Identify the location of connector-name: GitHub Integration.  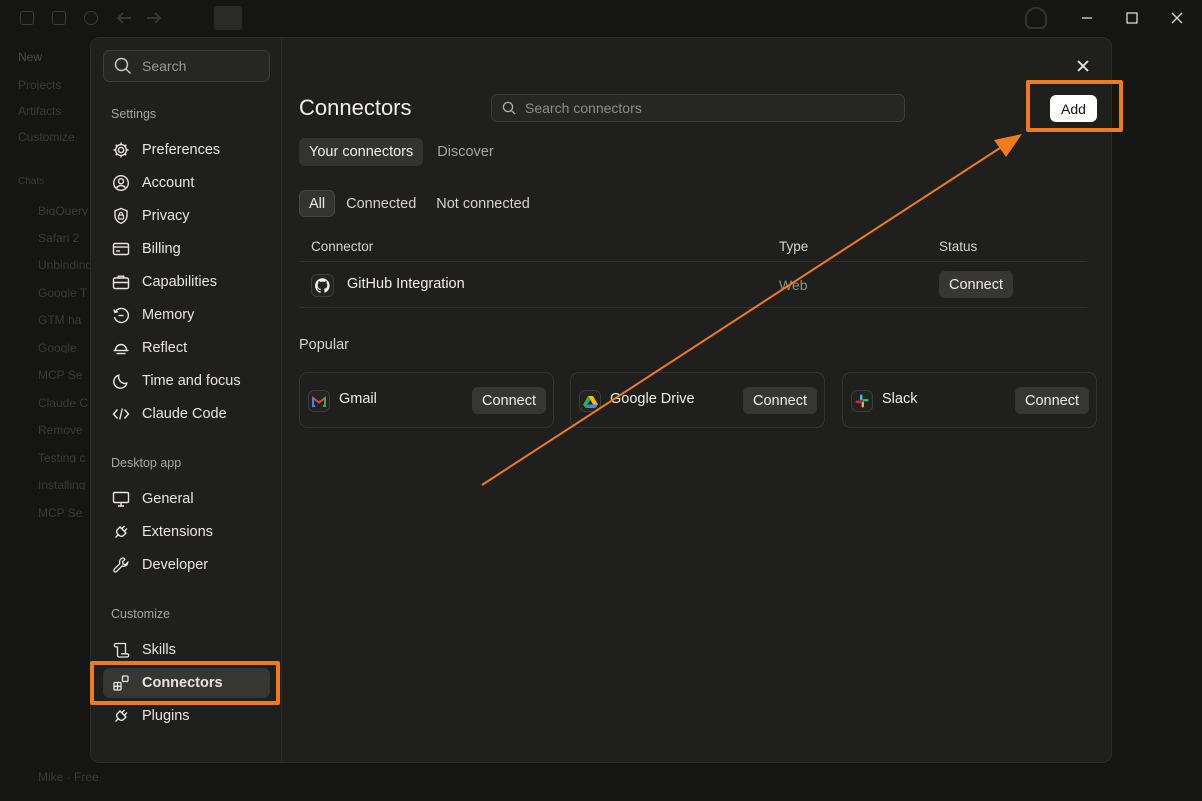
(406, 284).